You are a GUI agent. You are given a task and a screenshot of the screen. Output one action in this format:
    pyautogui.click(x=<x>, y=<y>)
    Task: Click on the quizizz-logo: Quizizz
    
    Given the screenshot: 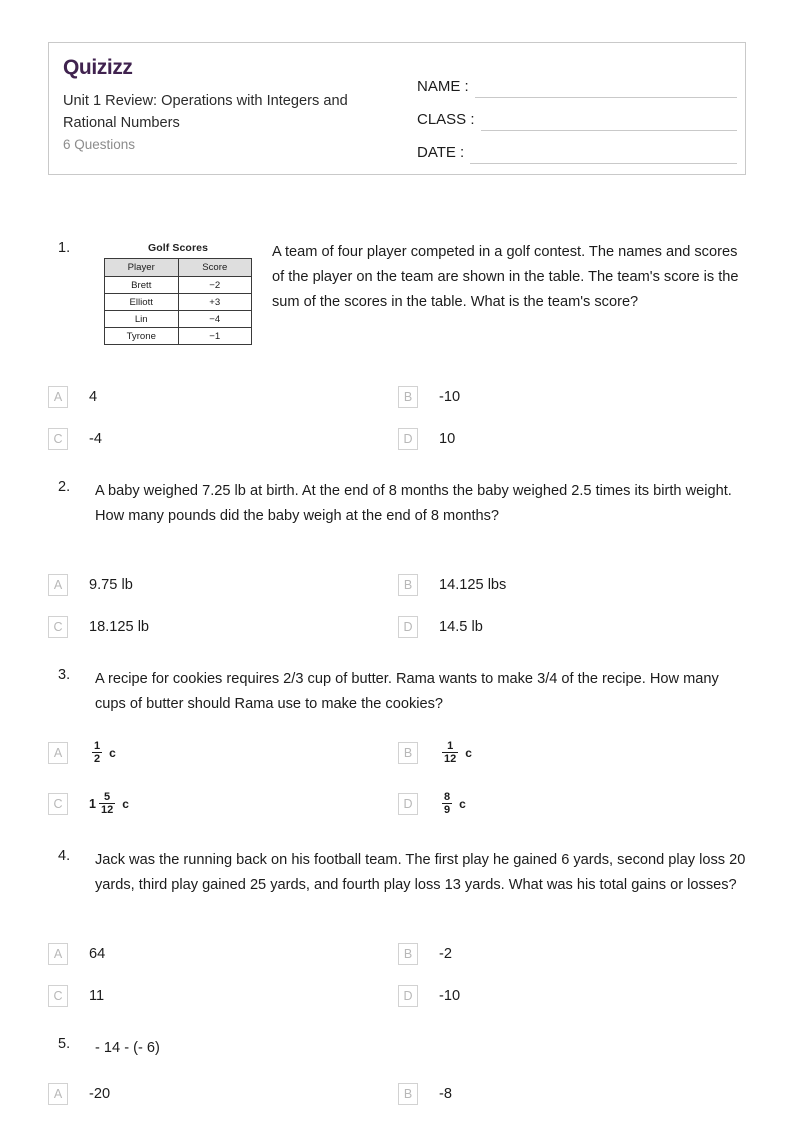 What is the action you would take?
    pyautogui.click(x=98, y=67)
    